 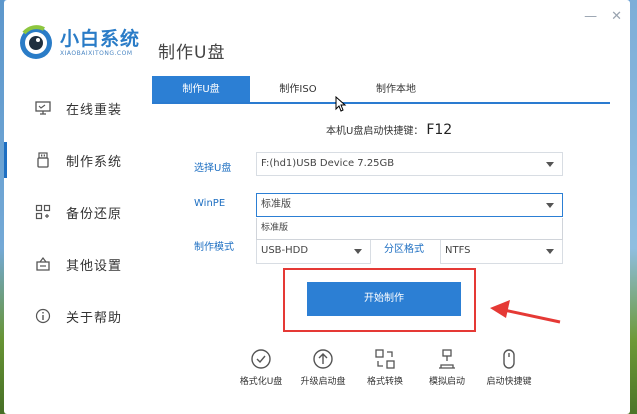 What do you see at coordinates (94, 318) in the screenshot?
I see `sidebar-item-label: 关于帮助` at bounding box center [94, 318].